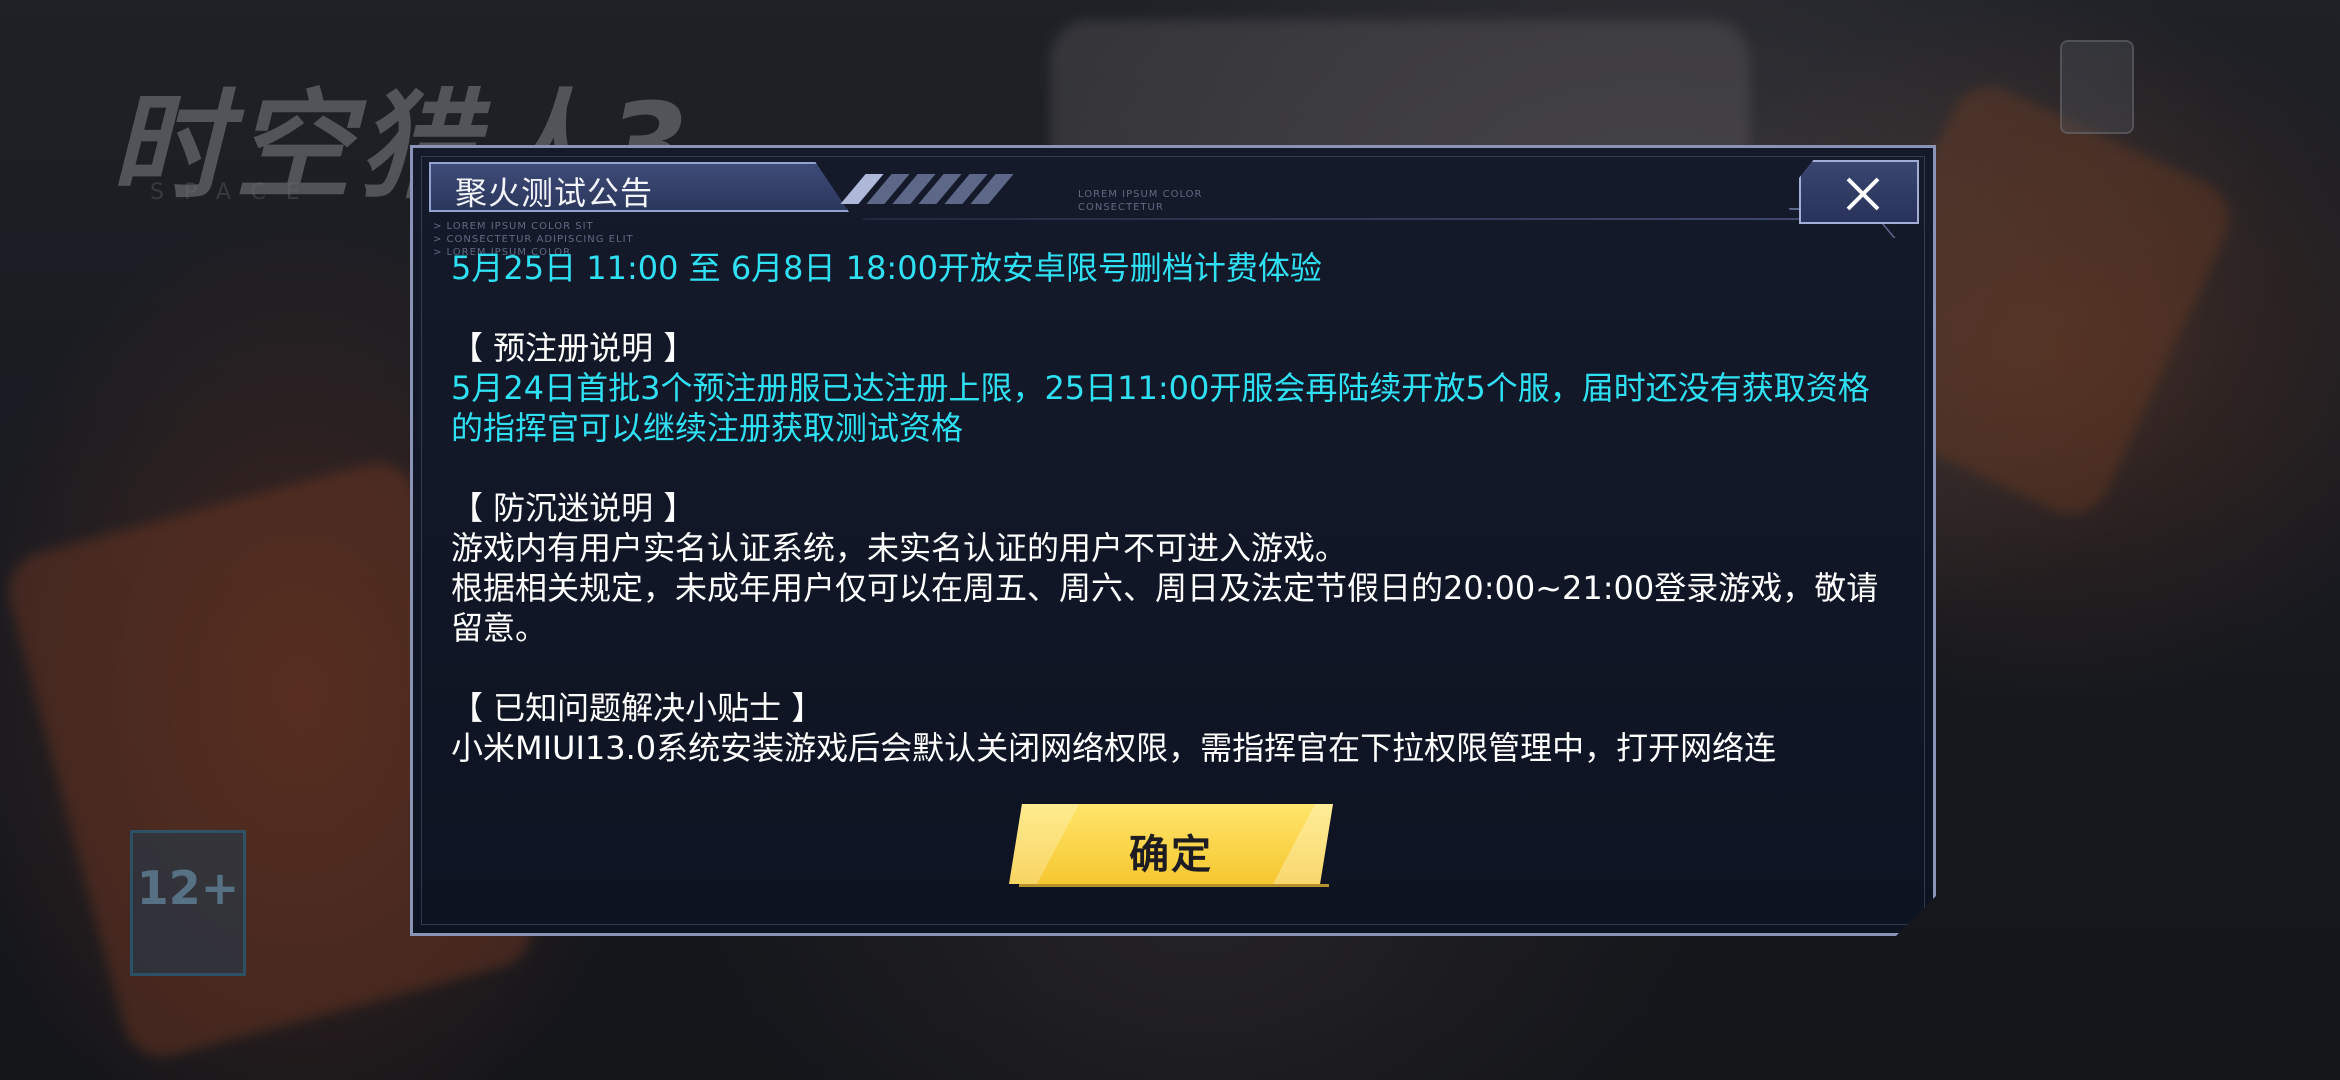 This screenshot has height=1080, width=2340. Describe the element at coordinates (554, 193) in the screenshot. I see `dialog-title: 聚火测试公告` at that location.